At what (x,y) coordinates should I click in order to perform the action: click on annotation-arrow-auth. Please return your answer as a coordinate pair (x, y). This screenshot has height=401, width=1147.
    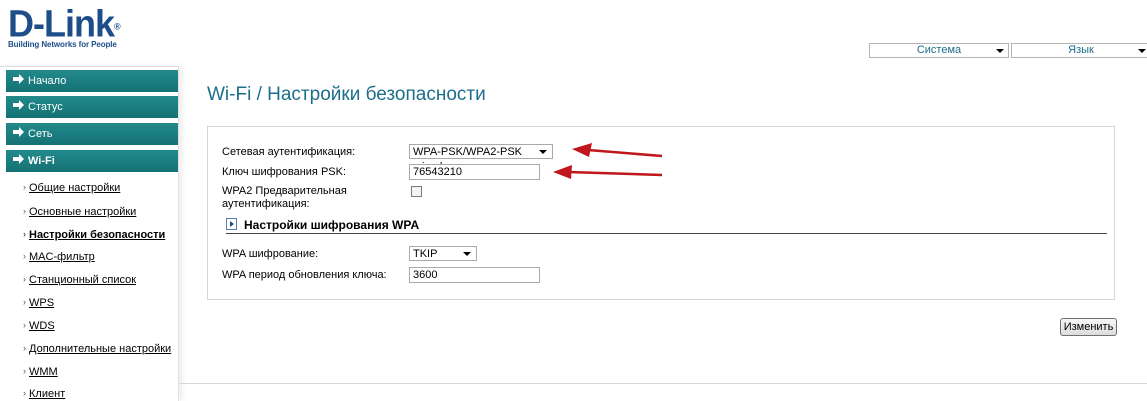
    Looking at the image, I should click on (617, 150).